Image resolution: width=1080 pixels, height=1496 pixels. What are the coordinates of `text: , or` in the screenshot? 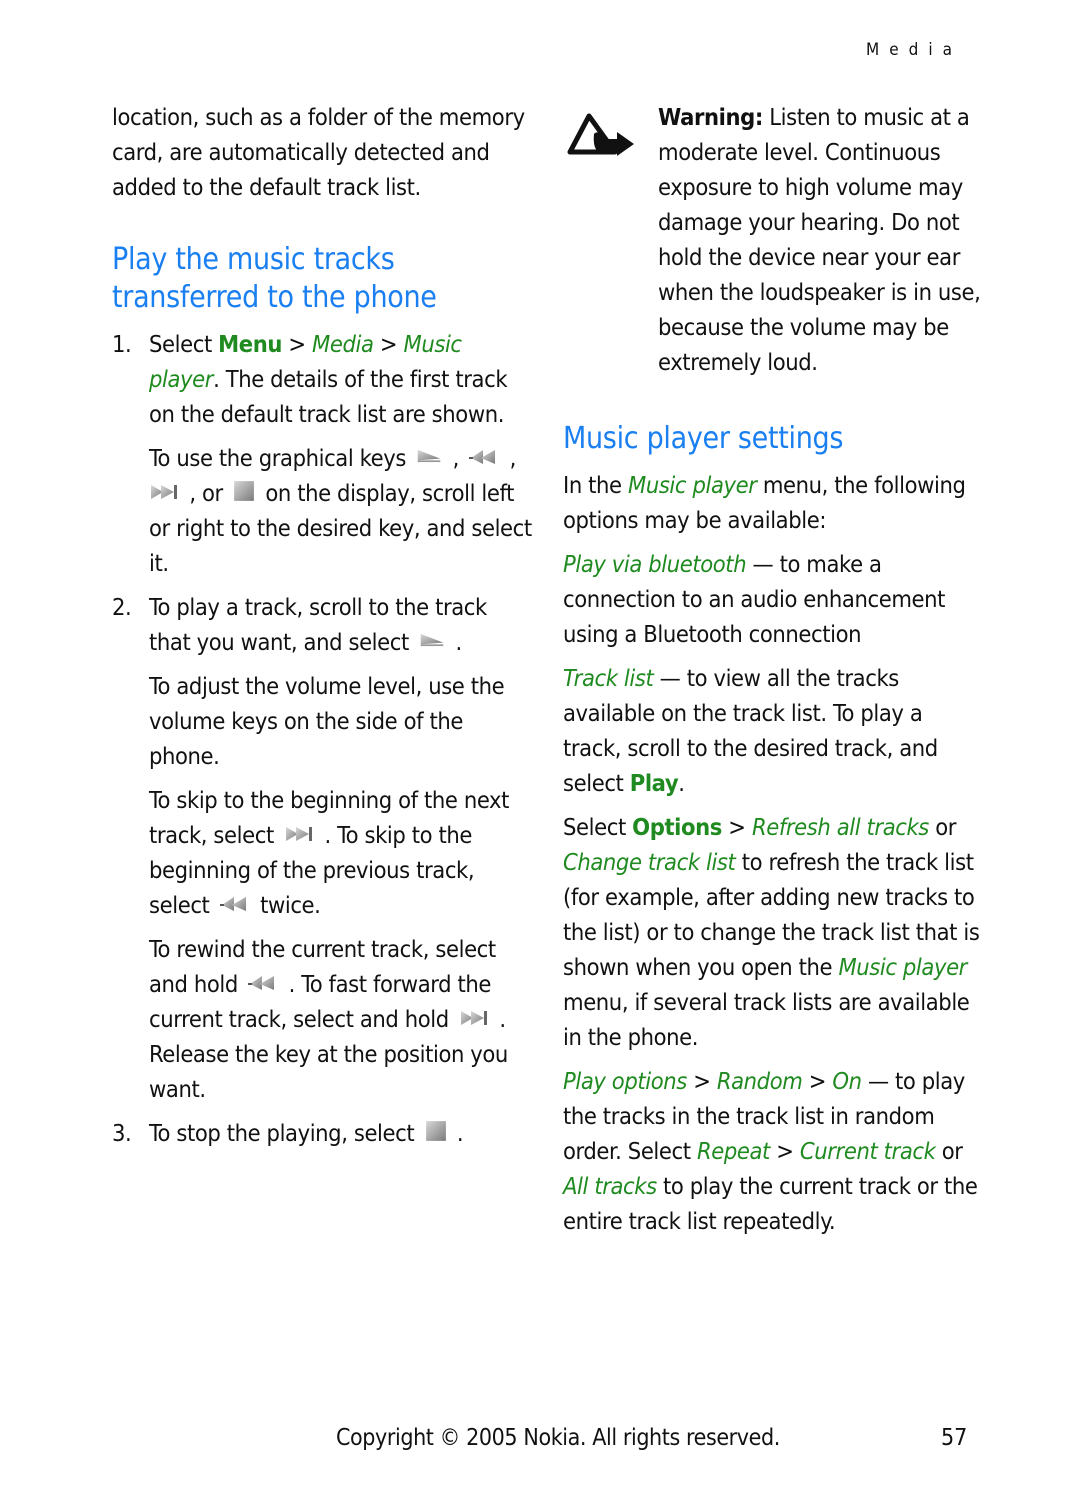 It's located at (206, 493).